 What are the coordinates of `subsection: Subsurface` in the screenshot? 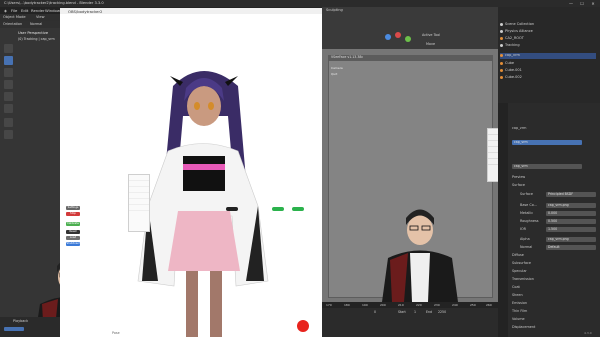 It's located at (521, 264).